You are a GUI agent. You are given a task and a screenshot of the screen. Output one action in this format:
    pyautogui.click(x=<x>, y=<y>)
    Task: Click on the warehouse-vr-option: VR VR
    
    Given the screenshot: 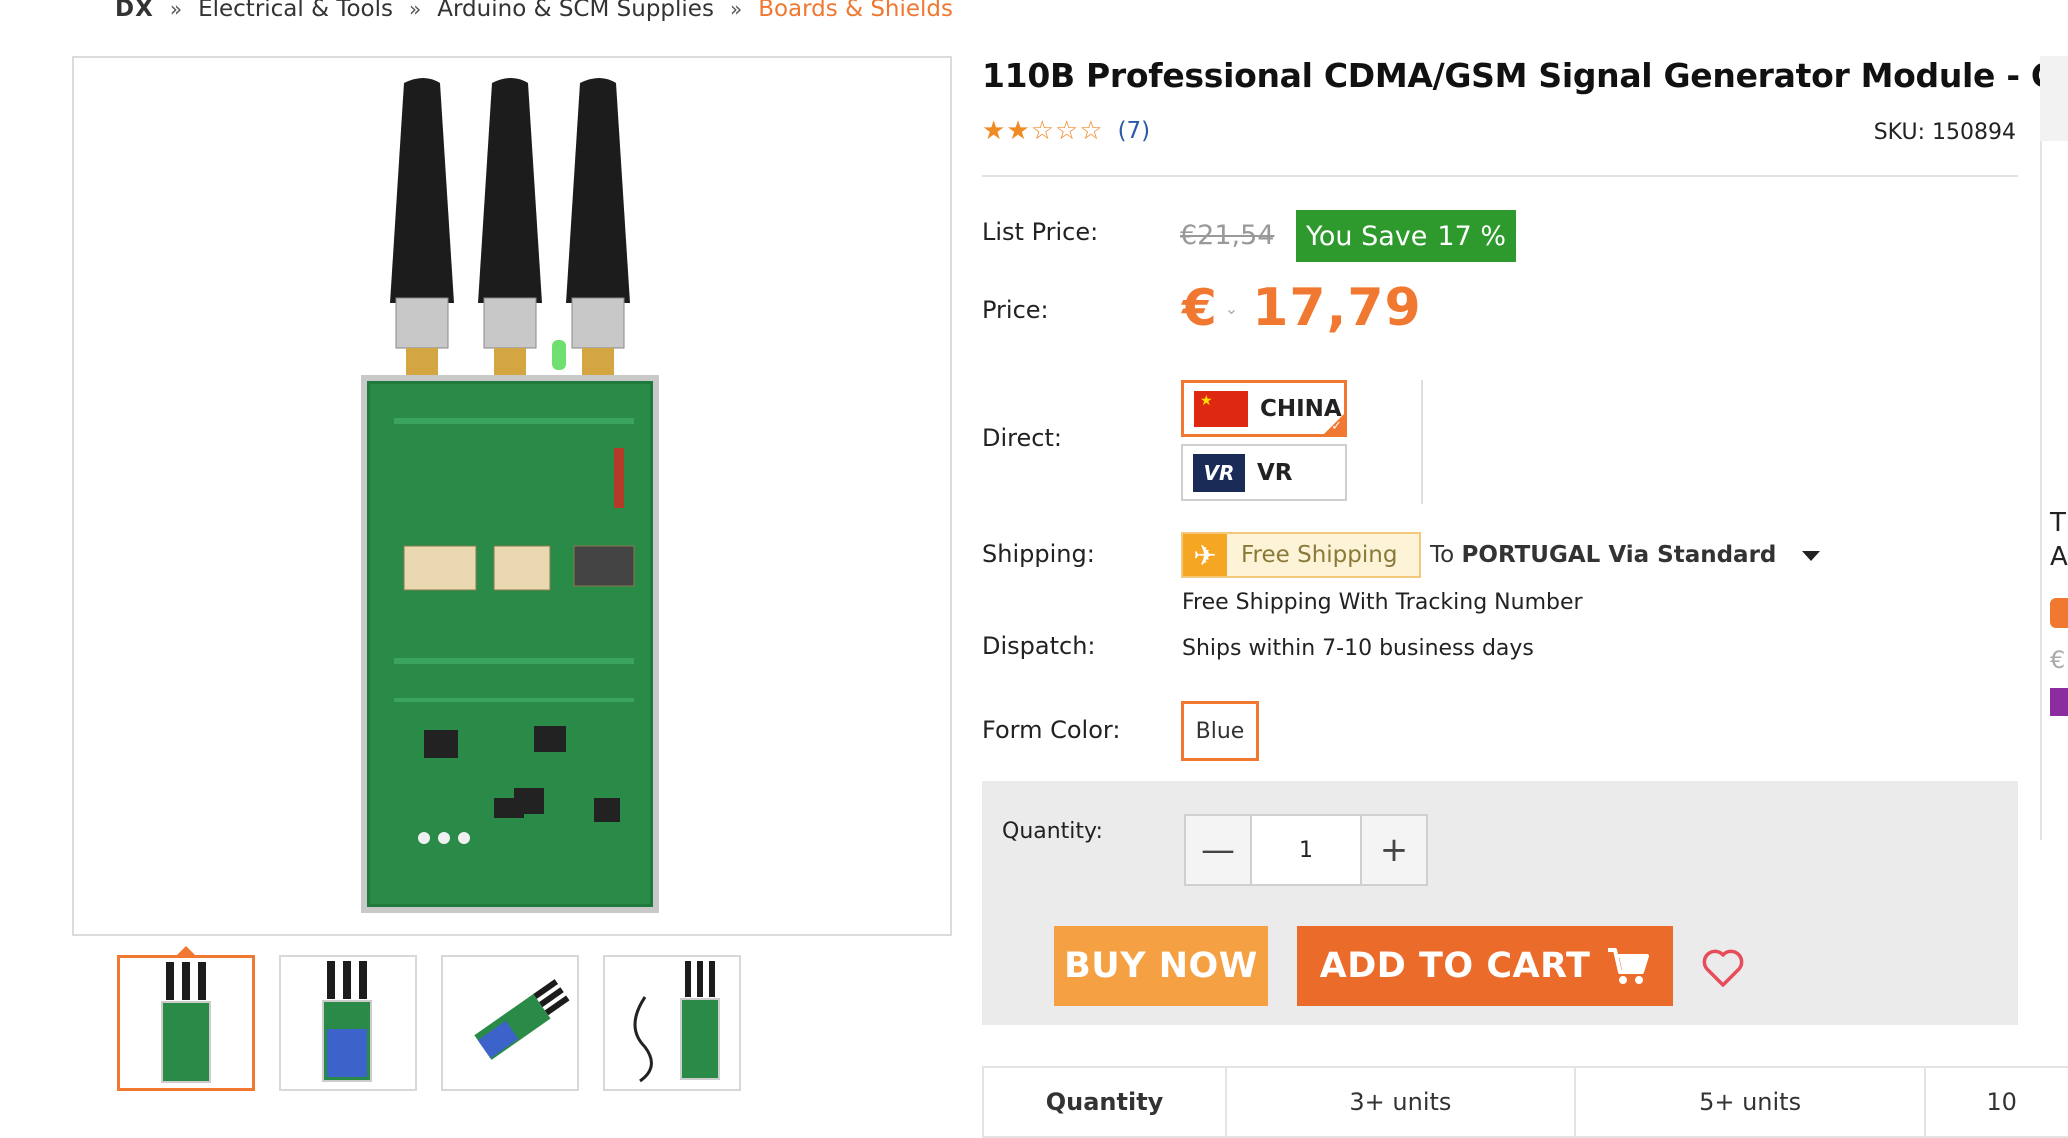 What is the action you would take?
    pyautogui.click(x=1264, y=472)
    